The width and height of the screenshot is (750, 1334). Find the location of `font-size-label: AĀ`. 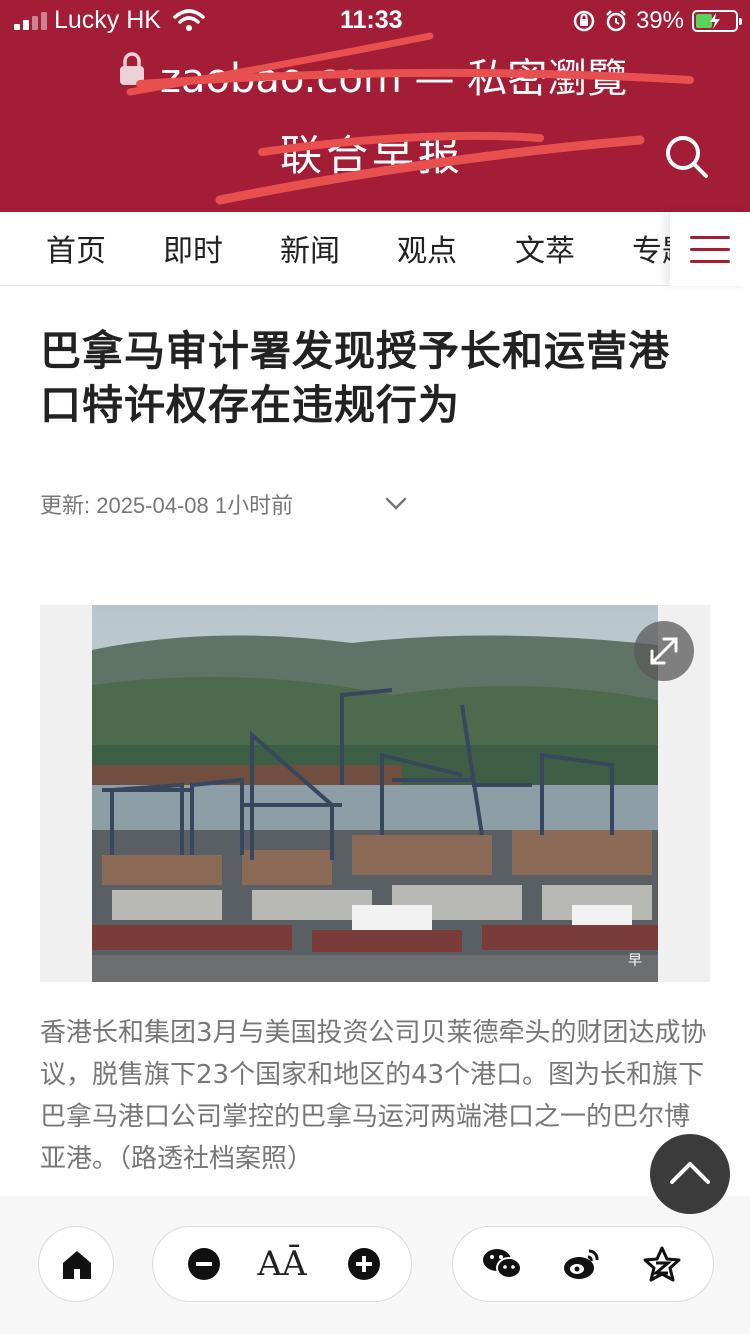

font-size-label: AĀ is located at coordinates (282, 1264).